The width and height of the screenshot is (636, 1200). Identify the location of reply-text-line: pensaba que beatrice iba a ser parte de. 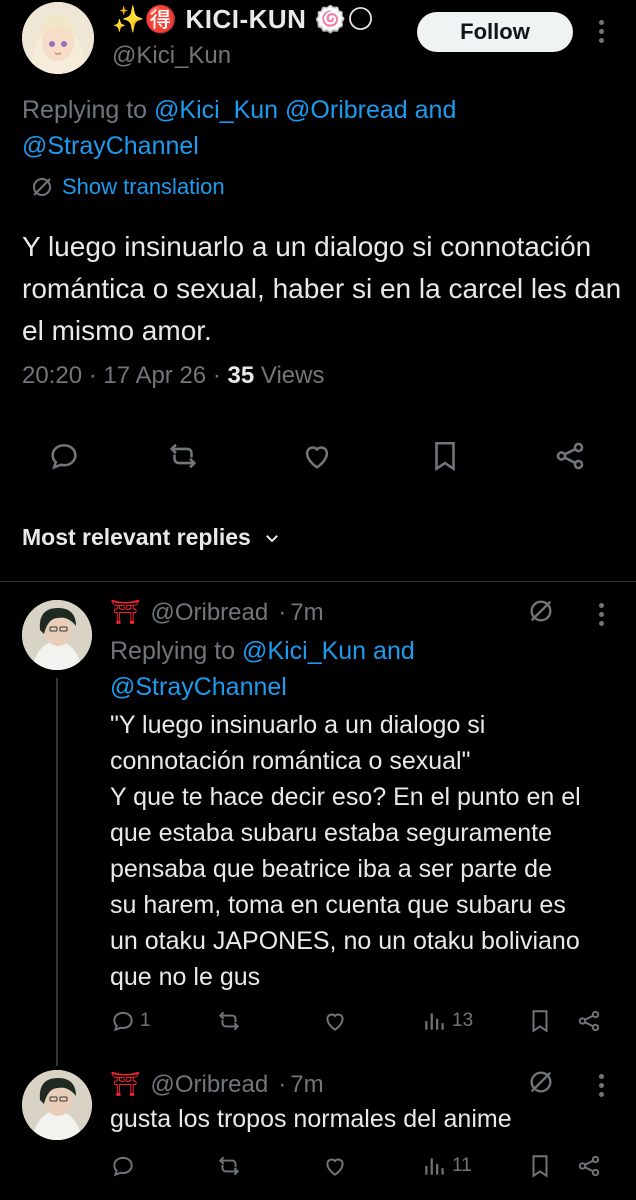
(331, 869).